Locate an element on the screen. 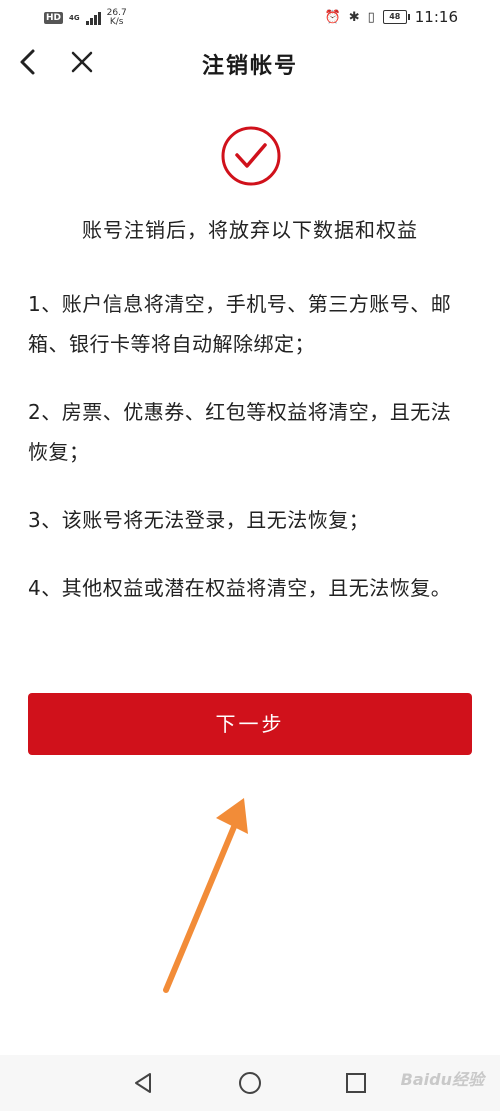  term-item-1: 1、账户信息将清空，手机号、第三方账号、邮箱、银行卡等将自动解除绑定； is located at coordinates (240, 324).